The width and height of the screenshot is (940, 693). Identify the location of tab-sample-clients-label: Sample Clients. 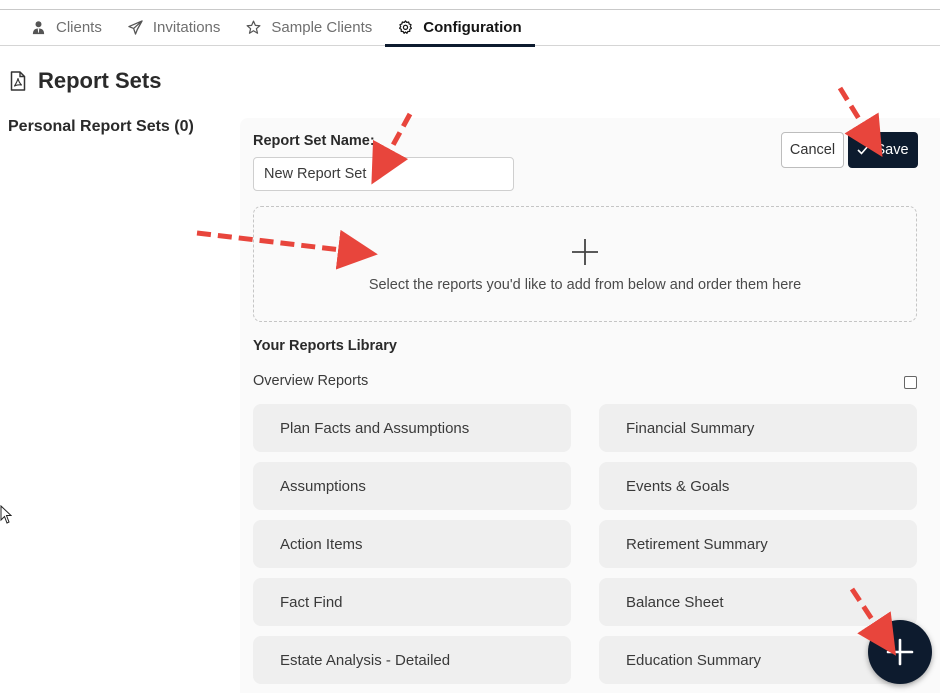
(322, 27).